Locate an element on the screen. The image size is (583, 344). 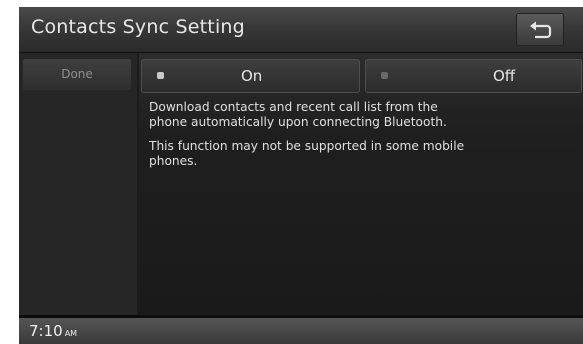
clock-ampm: AM is located at coordinates (71, 333).